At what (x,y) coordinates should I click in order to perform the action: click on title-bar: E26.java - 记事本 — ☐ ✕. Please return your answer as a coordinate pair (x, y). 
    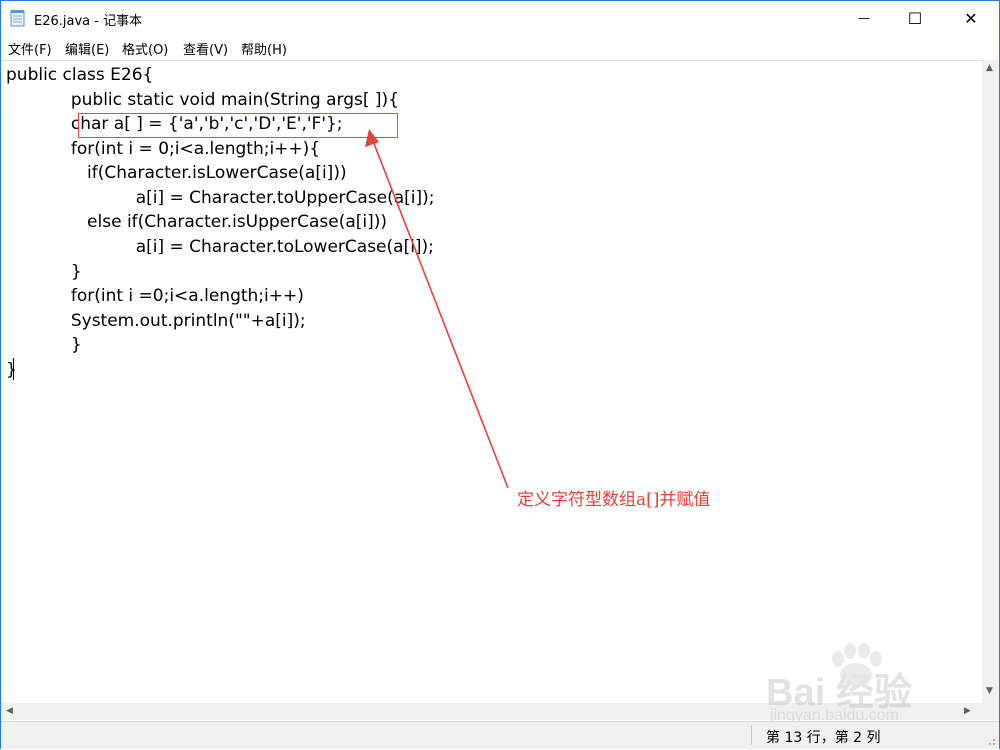
    Looking at the image, I should click on (500, 18).